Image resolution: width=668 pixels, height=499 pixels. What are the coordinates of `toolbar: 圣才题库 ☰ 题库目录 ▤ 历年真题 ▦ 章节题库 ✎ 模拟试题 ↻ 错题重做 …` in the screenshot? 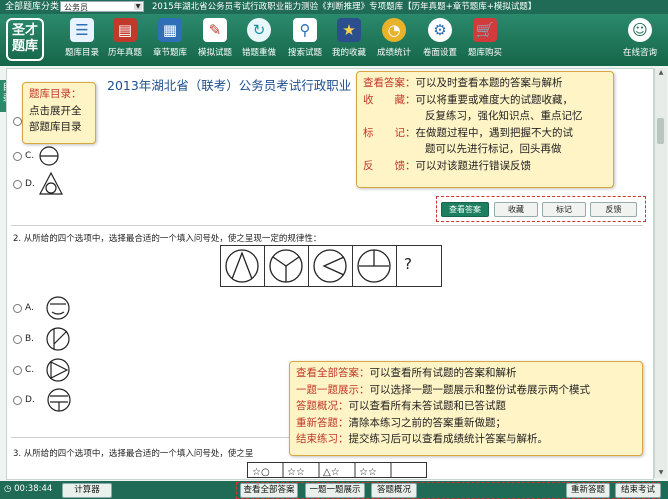 It's located at (334, 40).